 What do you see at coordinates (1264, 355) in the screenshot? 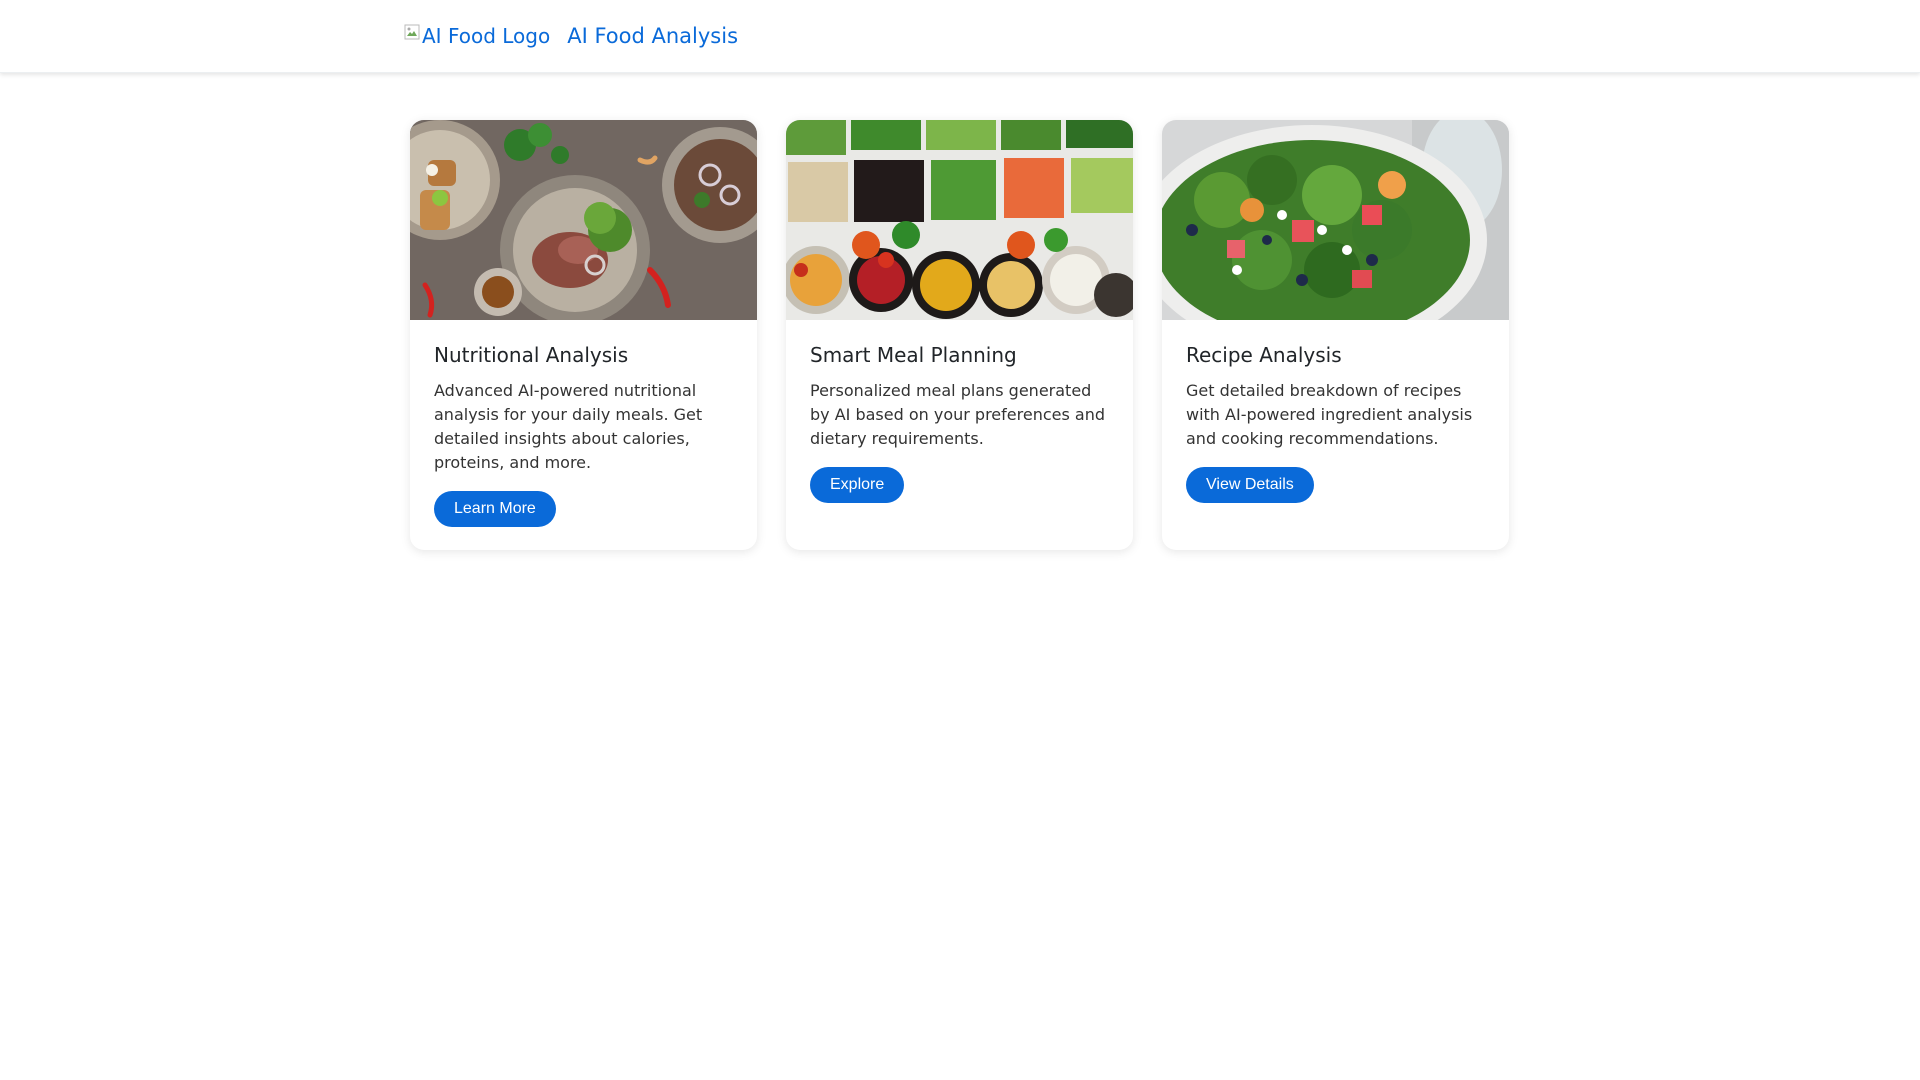
I see `card-title: Recipe Analysis` at bounding box center [1264, 355].